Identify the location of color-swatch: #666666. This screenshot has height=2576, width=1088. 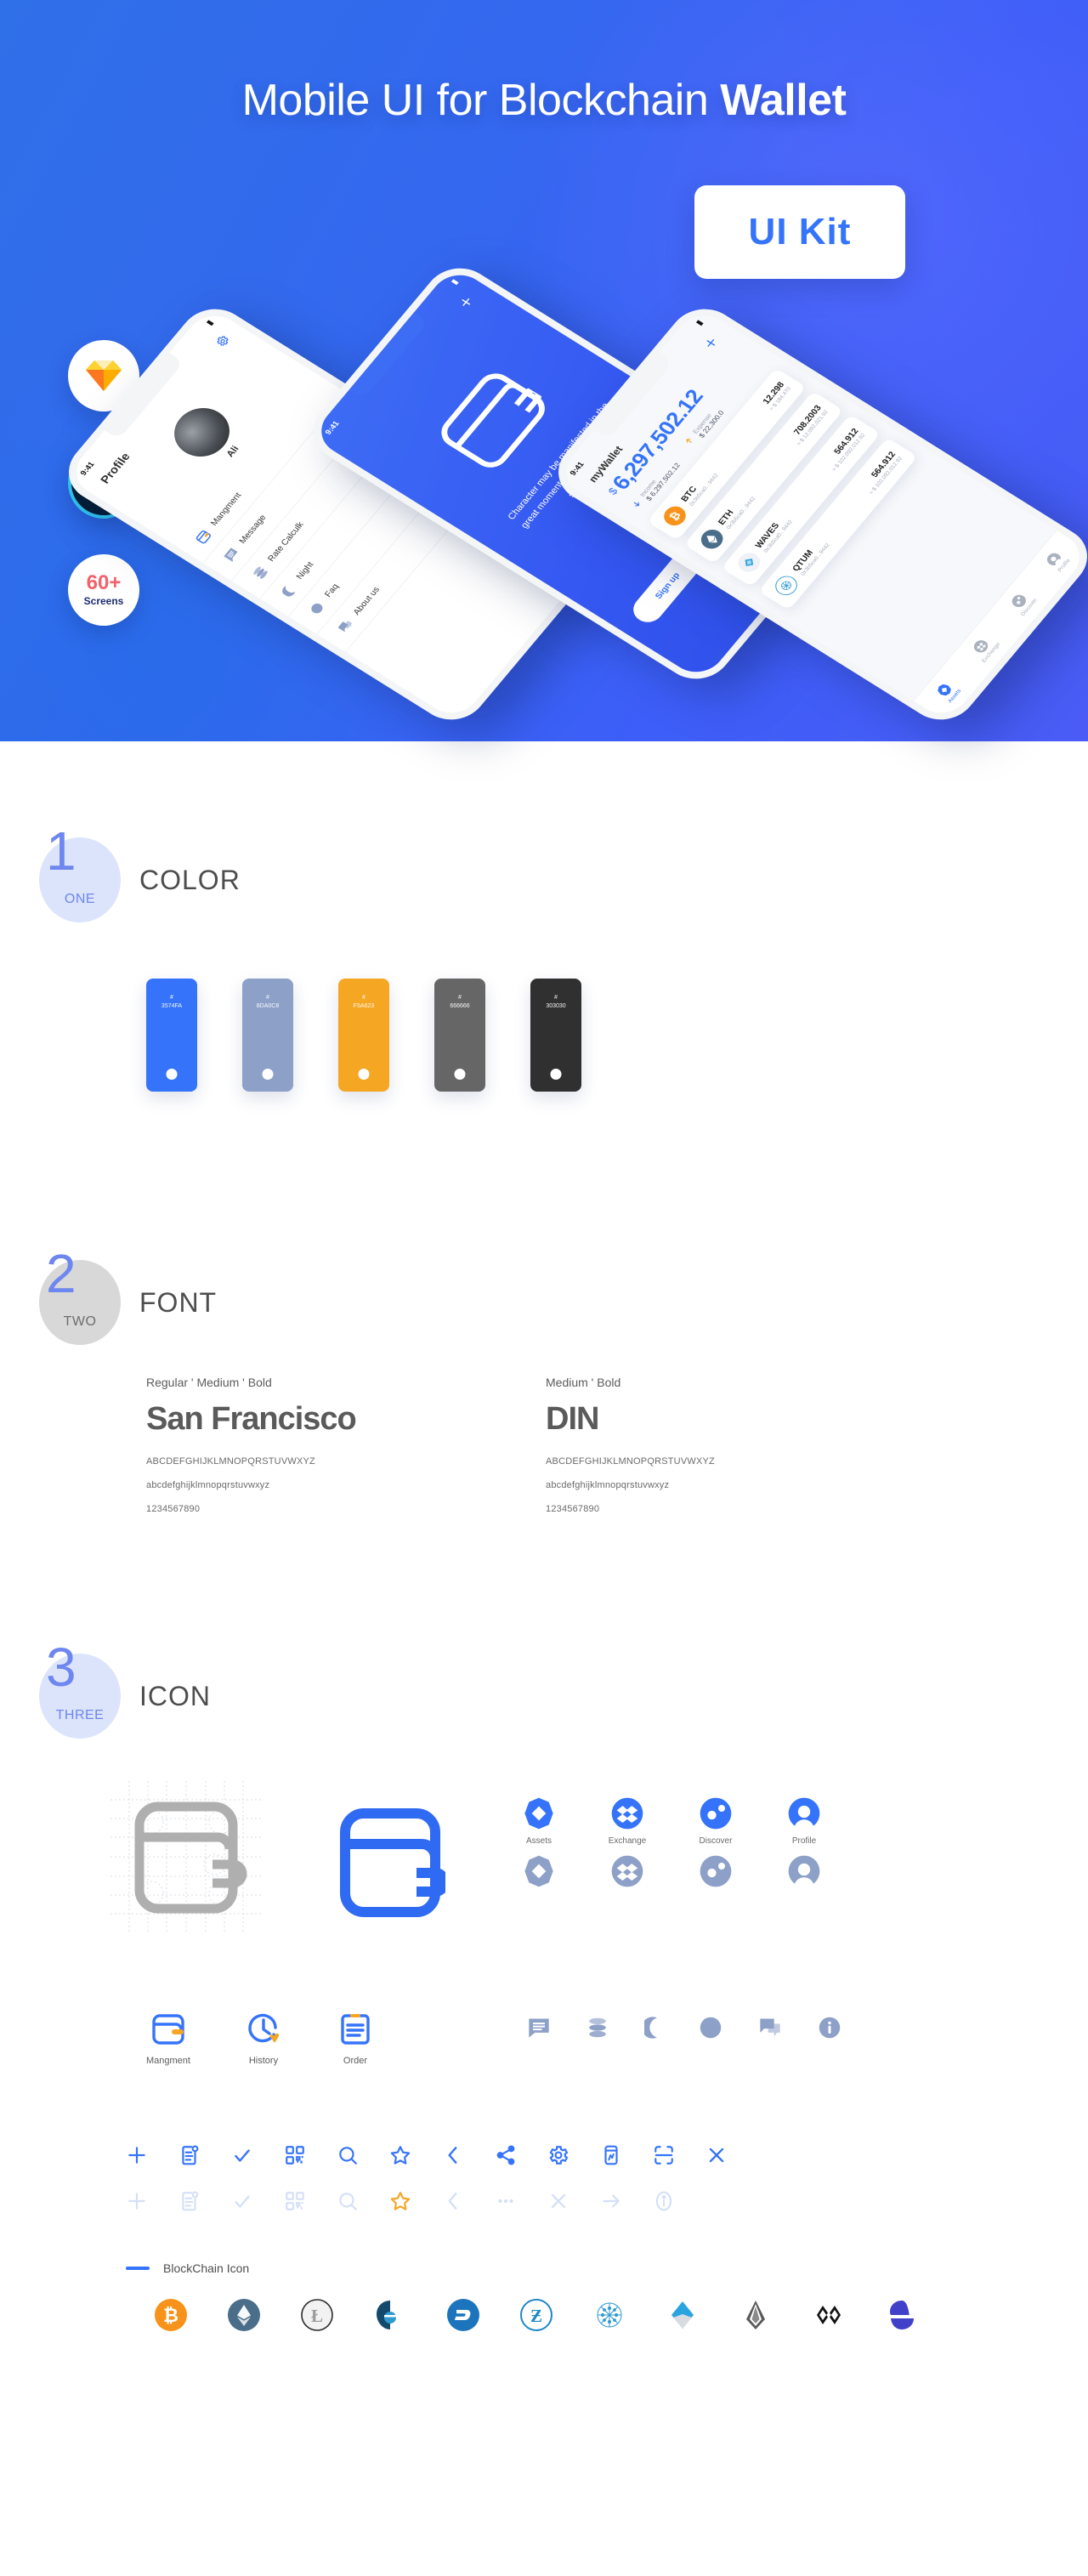
(459, 1036).